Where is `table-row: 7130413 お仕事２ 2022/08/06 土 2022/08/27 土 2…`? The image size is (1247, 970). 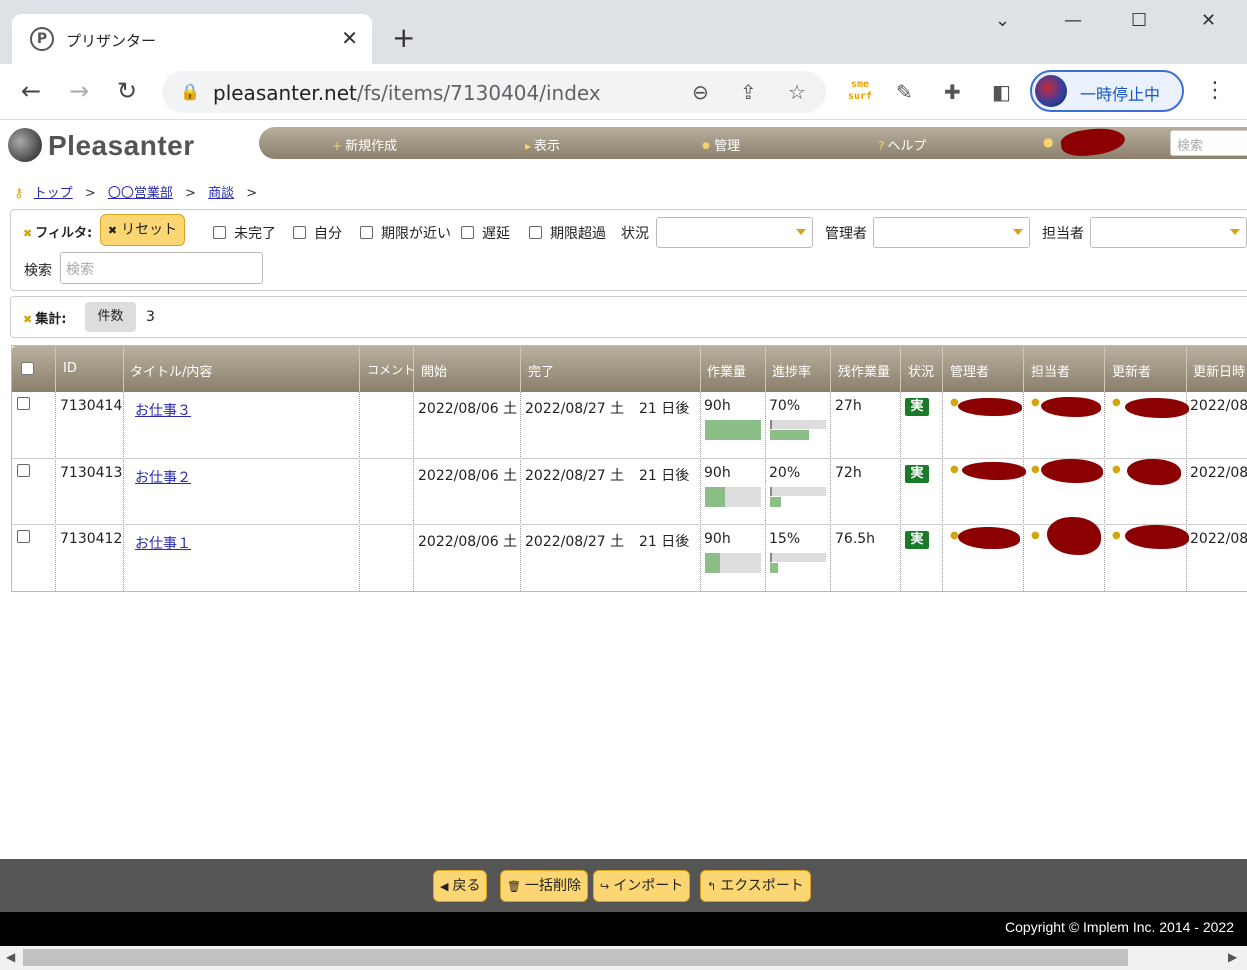
table-row: 7130413 お仕事２ 2022/08/06 土 2022/08/27 土 2… is located at coordinates (629, 491).